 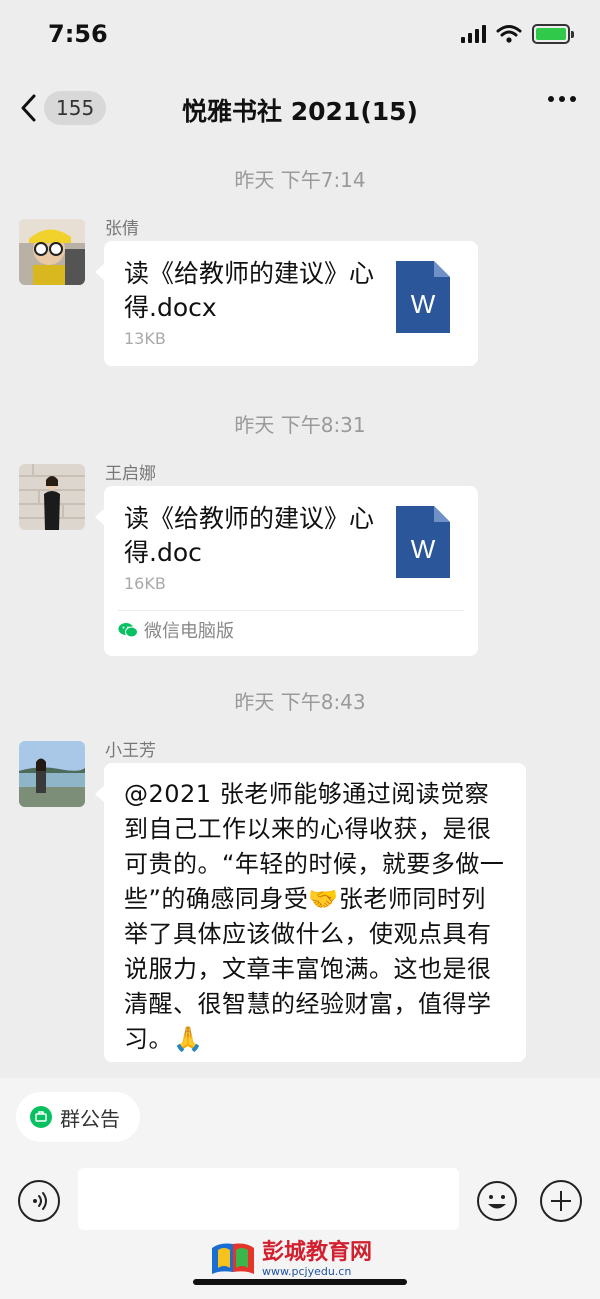 What do you see at coordinates (300, 425) in the screenshot?
I see `timestamp: 昨天 下午8:31` at bounding box center [300, 425].